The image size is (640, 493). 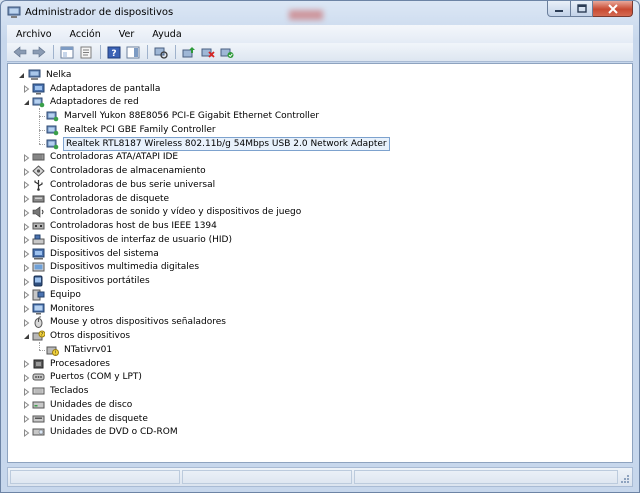 What do you see at coordinates (88, 349) in the screenshot?
I see `tree-item-label: NTativrv01` at bounding box center [88, 349].